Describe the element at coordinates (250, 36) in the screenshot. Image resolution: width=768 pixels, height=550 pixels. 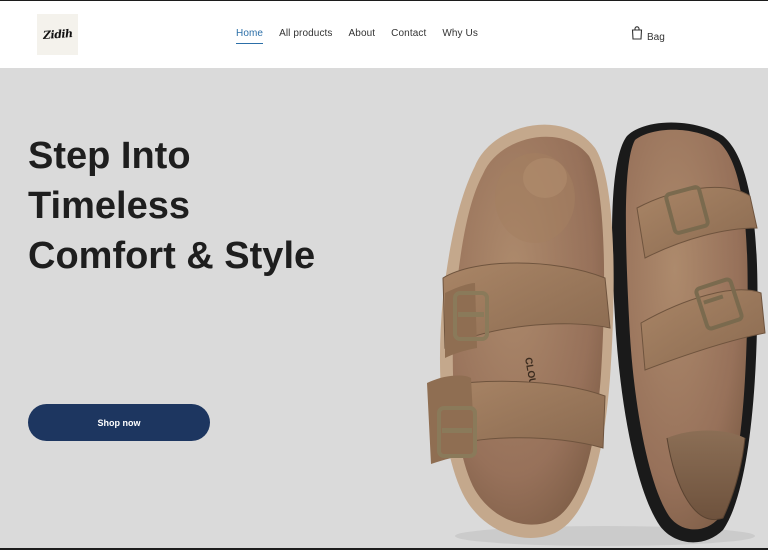
I see `nav-link-home: Home` at that location.